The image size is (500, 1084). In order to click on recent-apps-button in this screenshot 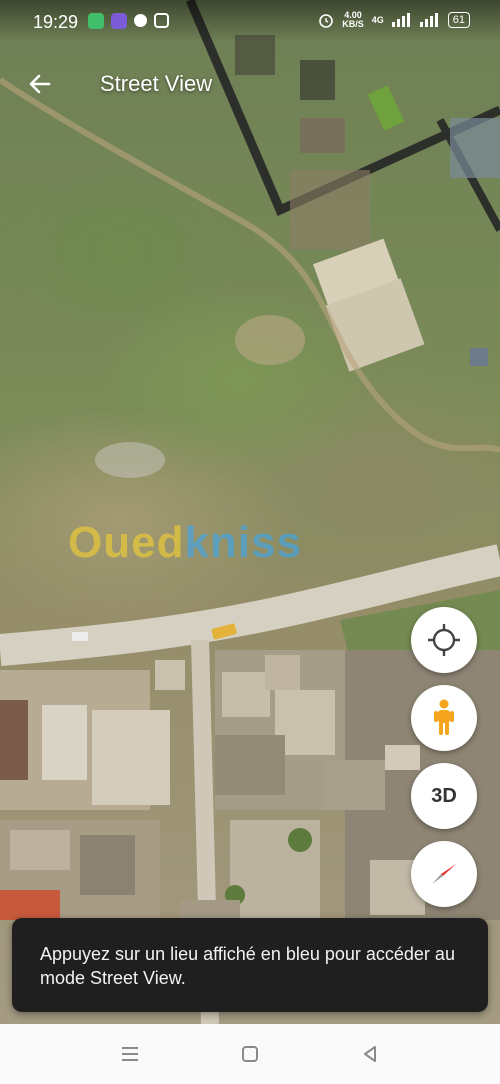, I will do `click(130, 1054)`.